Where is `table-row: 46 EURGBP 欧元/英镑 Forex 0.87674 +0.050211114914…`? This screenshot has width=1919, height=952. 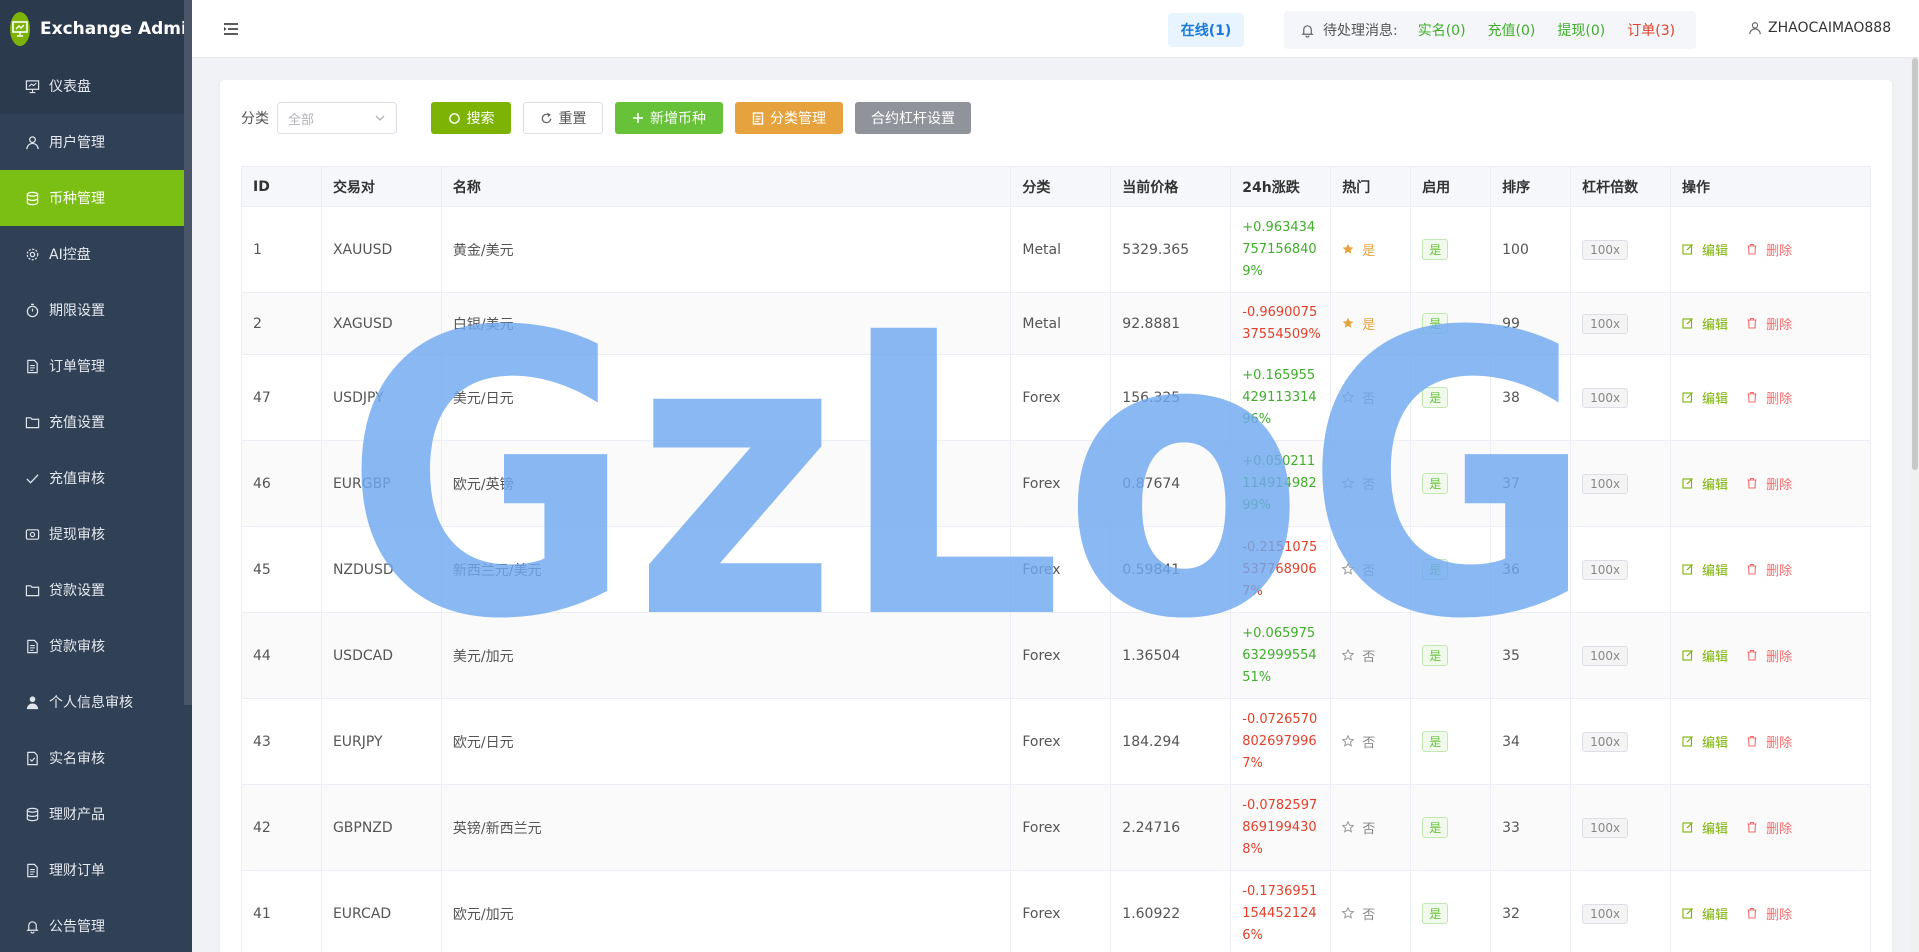 table-row: 46 EURGBP 欧元/英镑 Forex 0.87674 +0.050211114914… is located at coordinates (1056, 483).